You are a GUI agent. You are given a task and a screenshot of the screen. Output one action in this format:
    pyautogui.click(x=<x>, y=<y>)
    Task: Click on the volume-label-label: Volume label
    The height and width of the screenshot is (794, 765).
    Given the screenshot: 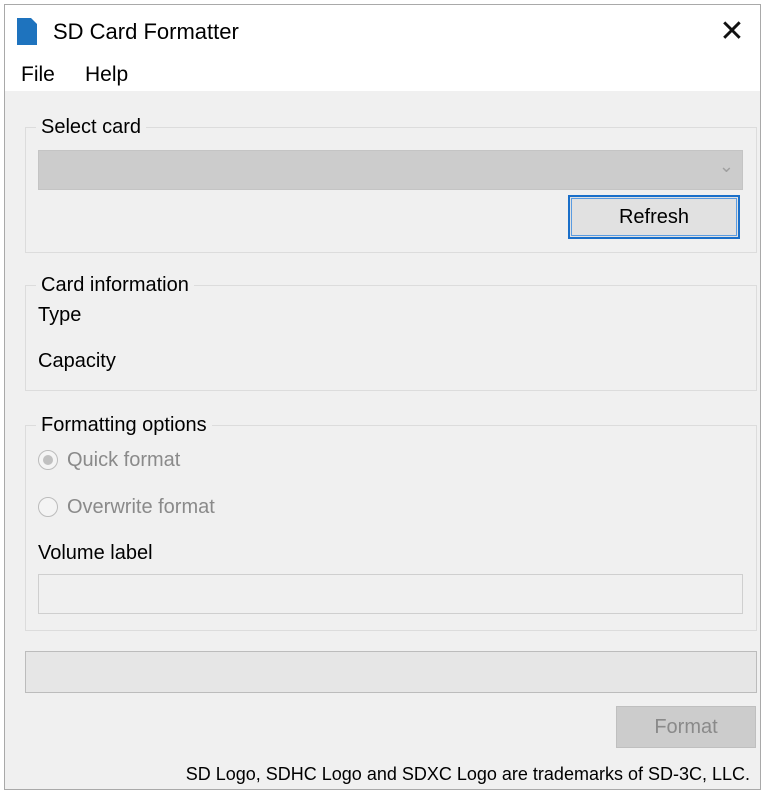 What is the action you would take?
    pyautogui.click(x=95, y=553)
    